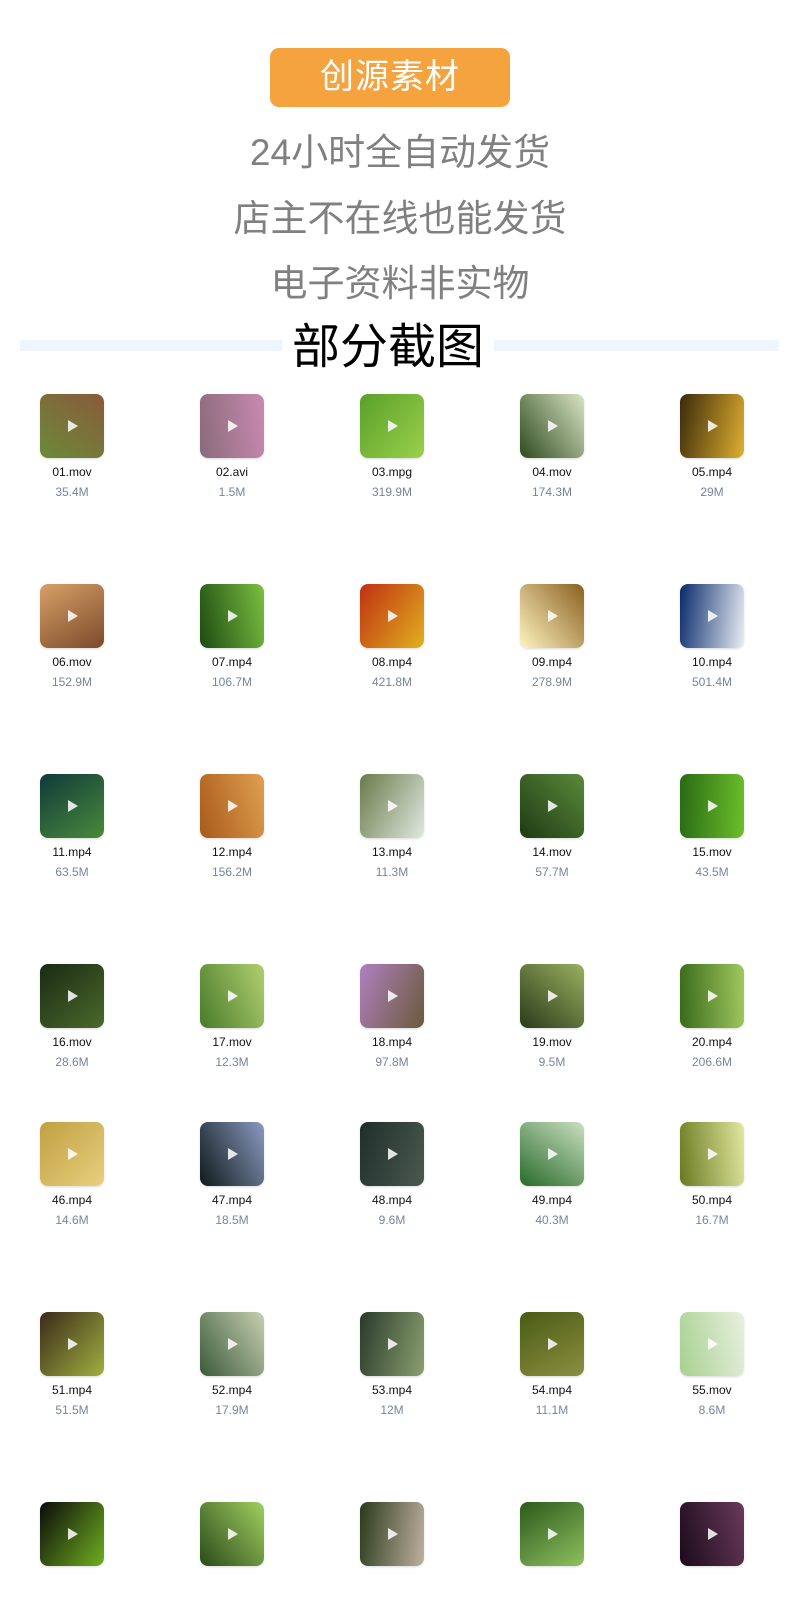 The height and width of the screenshot is (1600, 800). I want to click on file-tile: 08.mp4 421.8M, so click(392, 637).